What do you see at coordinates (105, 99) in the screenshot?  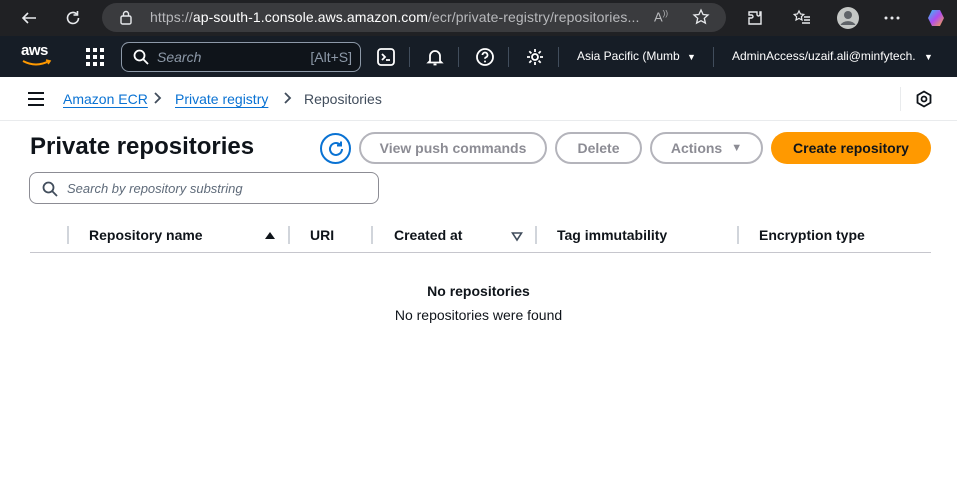 I see `breadcrumb-amazon-ecr: Amazon ECR` at bounding box center [105, 99].